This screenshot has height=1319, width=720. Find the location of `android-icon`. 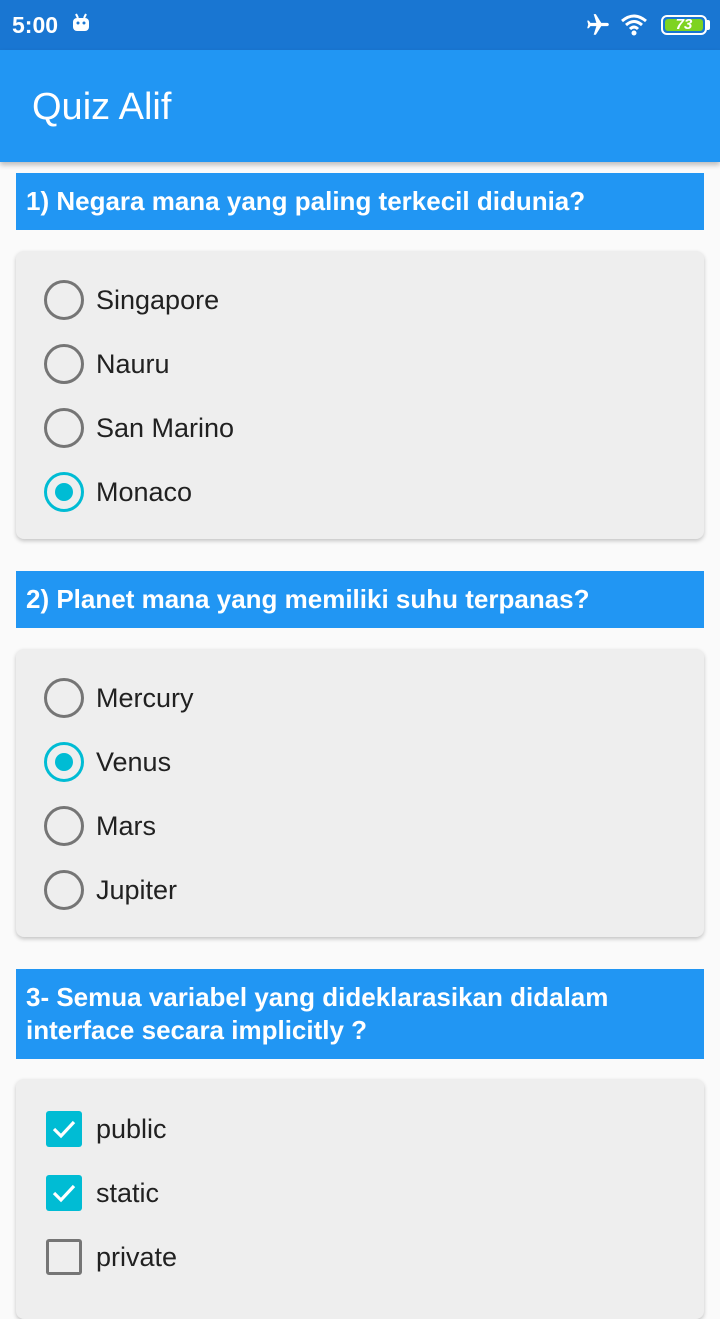

android-icon is located at coordinates (81, 22).